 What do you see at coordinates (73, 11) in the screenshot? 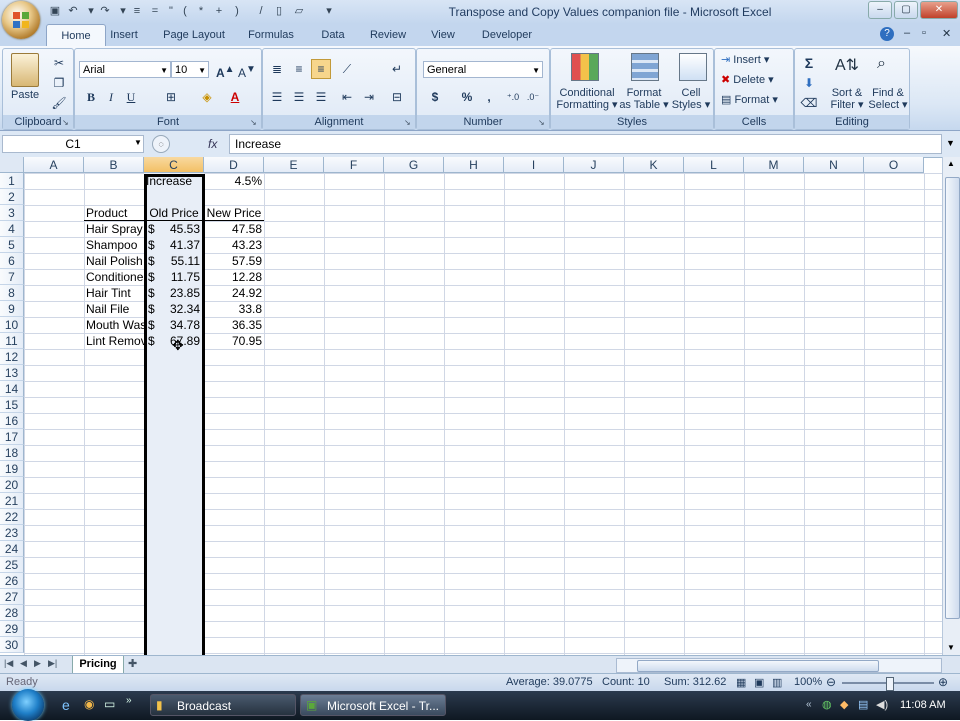
I see `undo-icon: ↶` at bounding box center [73, 11].